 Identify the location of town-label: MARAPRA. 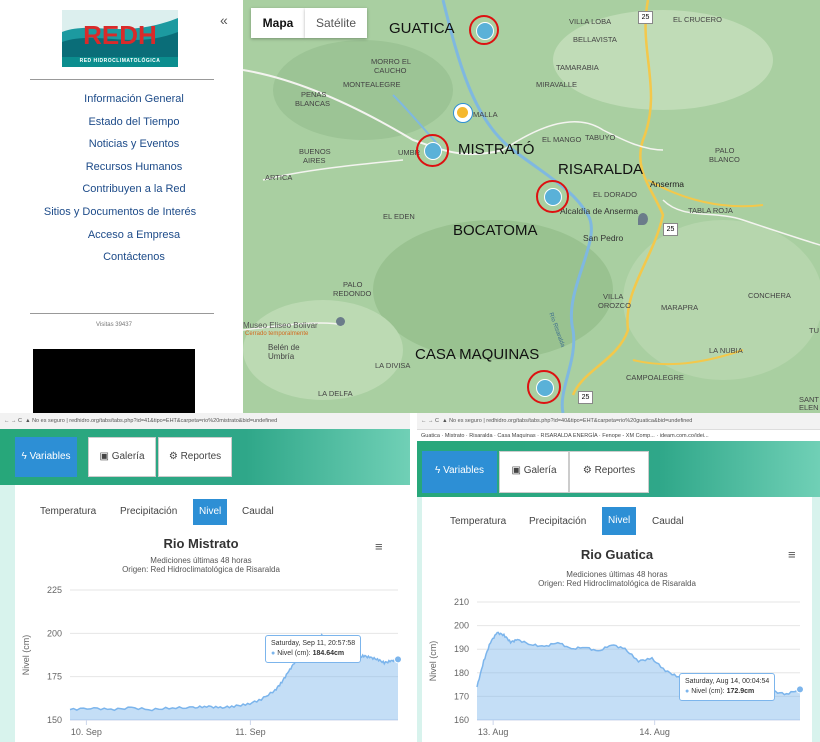
(680, 307).